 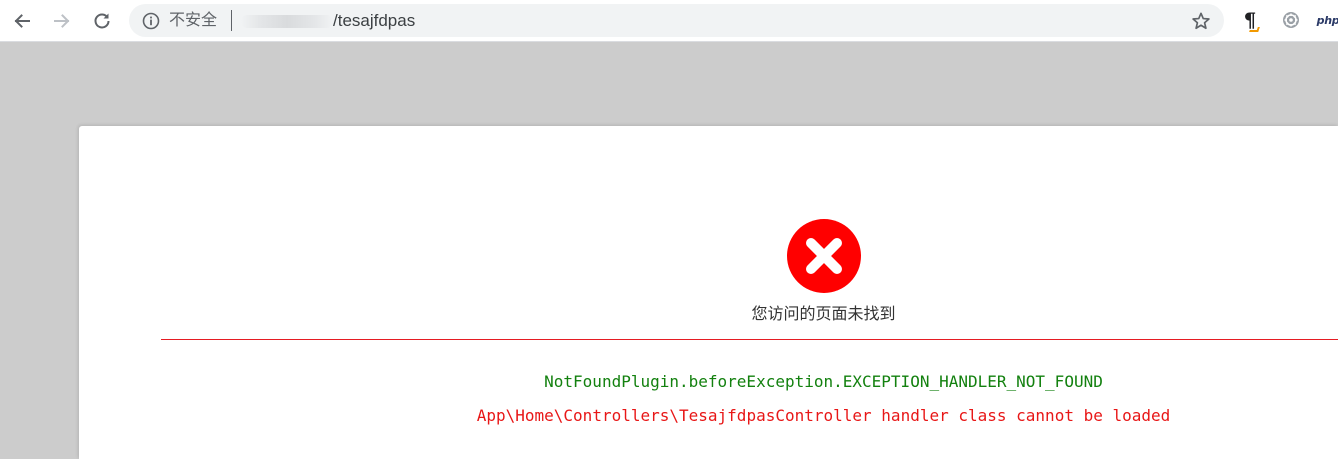 What do you see at coordinates (824, 256) in the screenshot?
I see `error-x-circle-icon` at bounding box center [824, 256].